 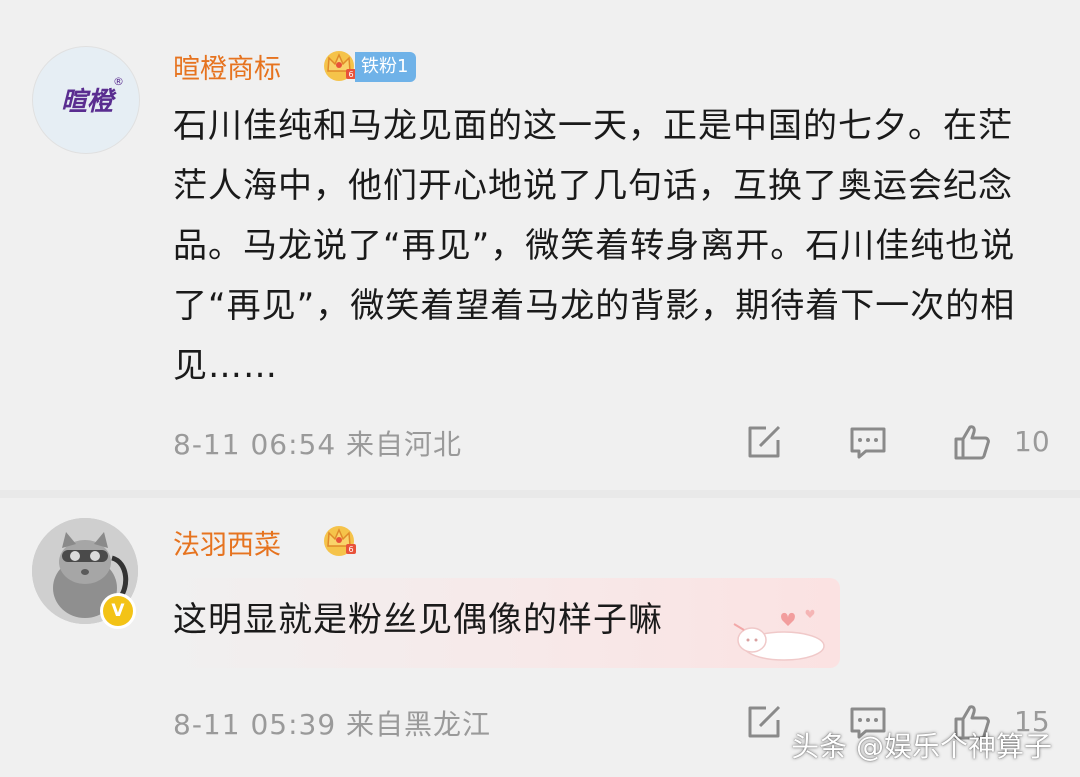 I want to click on registered-mark: ®, so click(x=118, y=81).